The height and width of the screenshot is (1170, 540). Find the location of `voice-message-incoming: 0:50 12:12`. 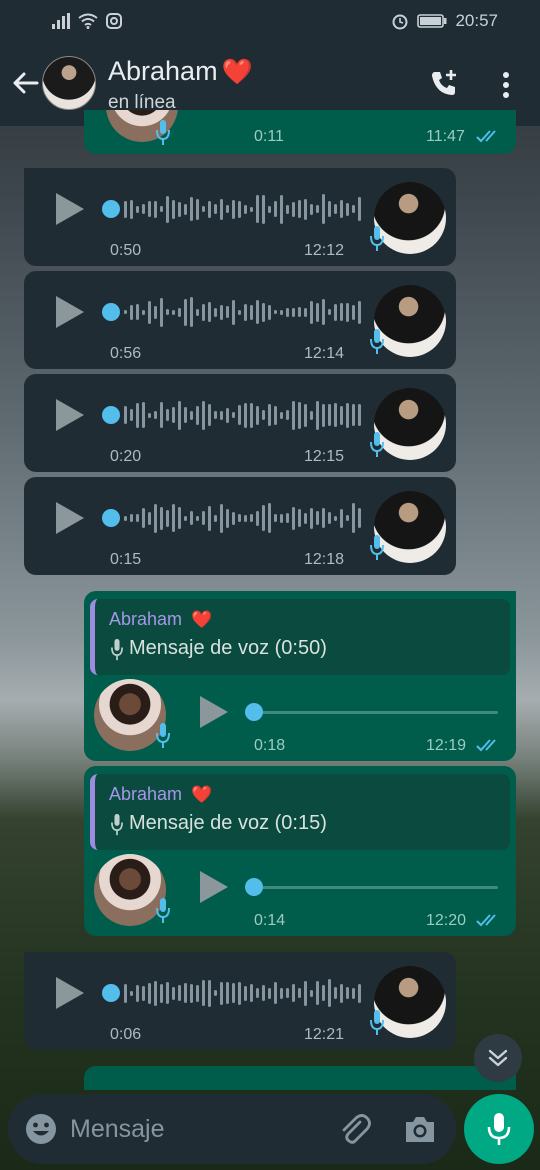

voice-message-incoming: 0:50 12:12 is located at coordinates (240, 217).